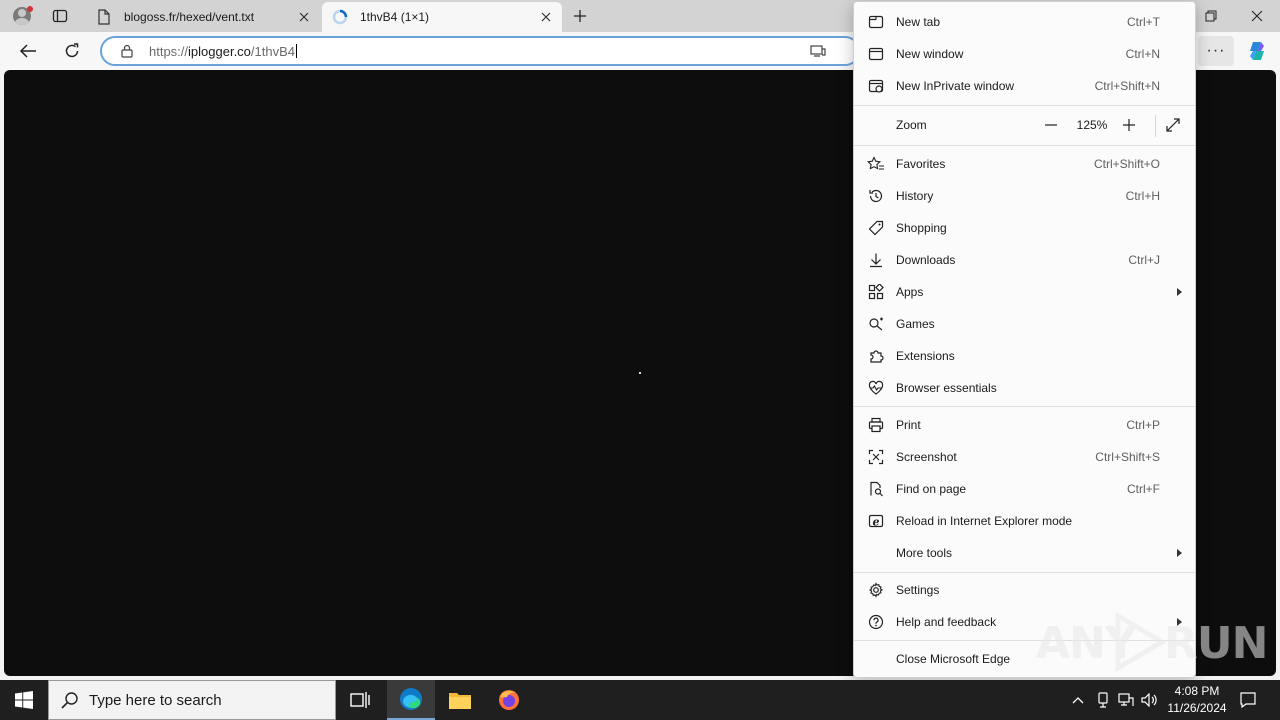 The image size is (1280, 720). What do you see at coordinates (1024, 457) in the screenshot?
I see `menu-item-screenshot: Screenshot Ctrl+Shift+S` at bounding box center [1024, 457].